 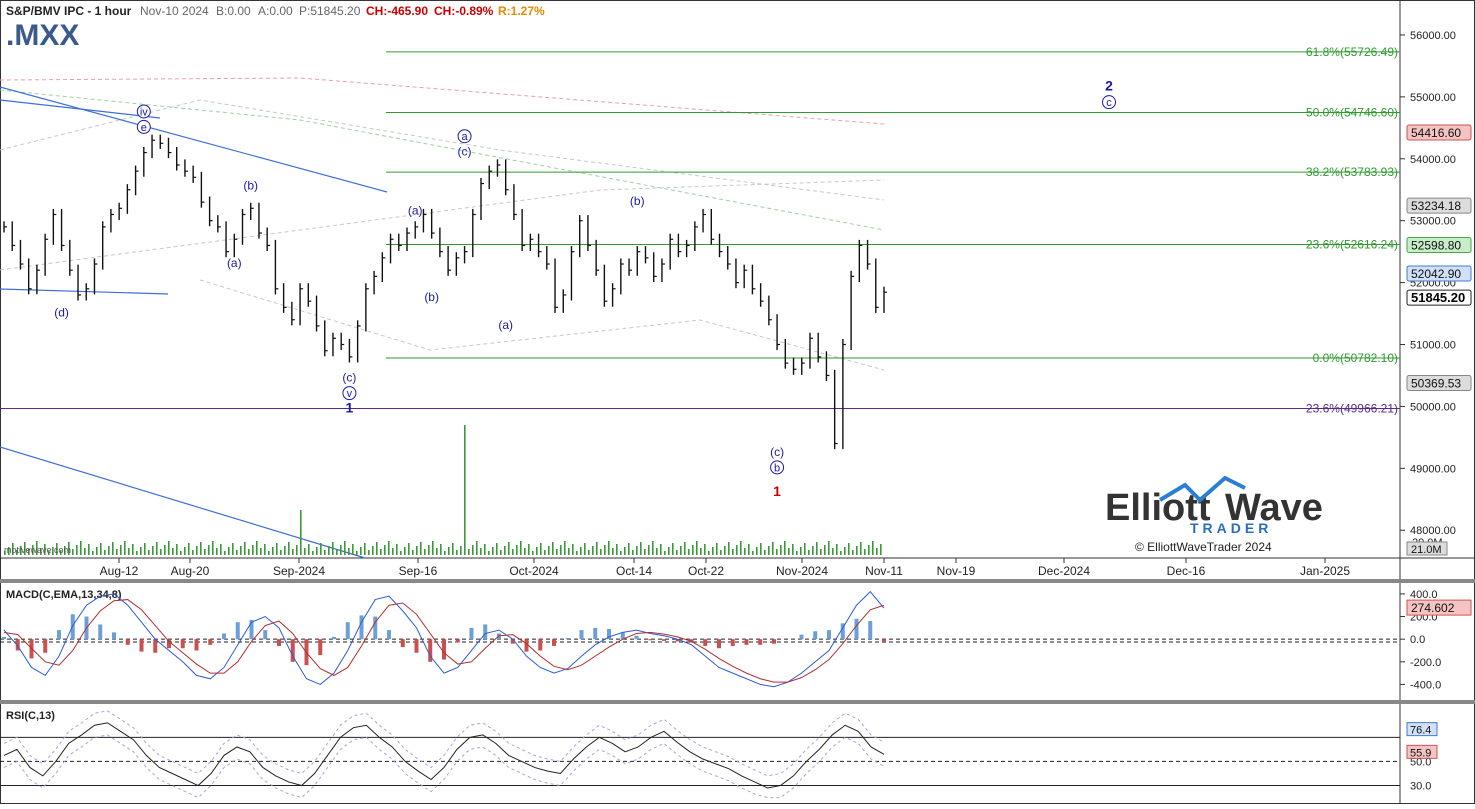 What do you see at coordinates (464, 11) in the screenshot?
I see `header-change-pct: CH:-0.89%` at bounding box center [464, 11].